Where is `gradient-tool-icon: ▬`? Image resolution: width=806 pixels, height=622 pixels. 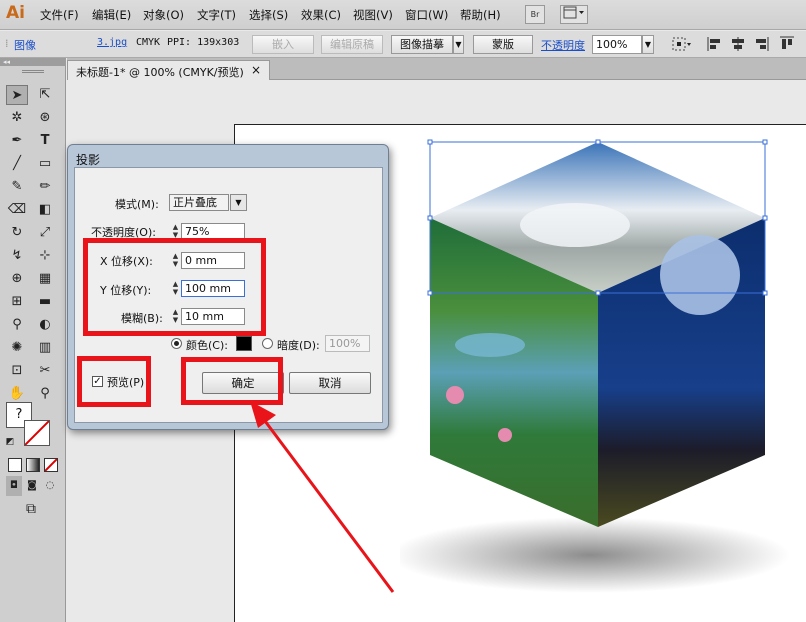 gradient-tool-icon: ▬ is located at coordinates (45, 302).